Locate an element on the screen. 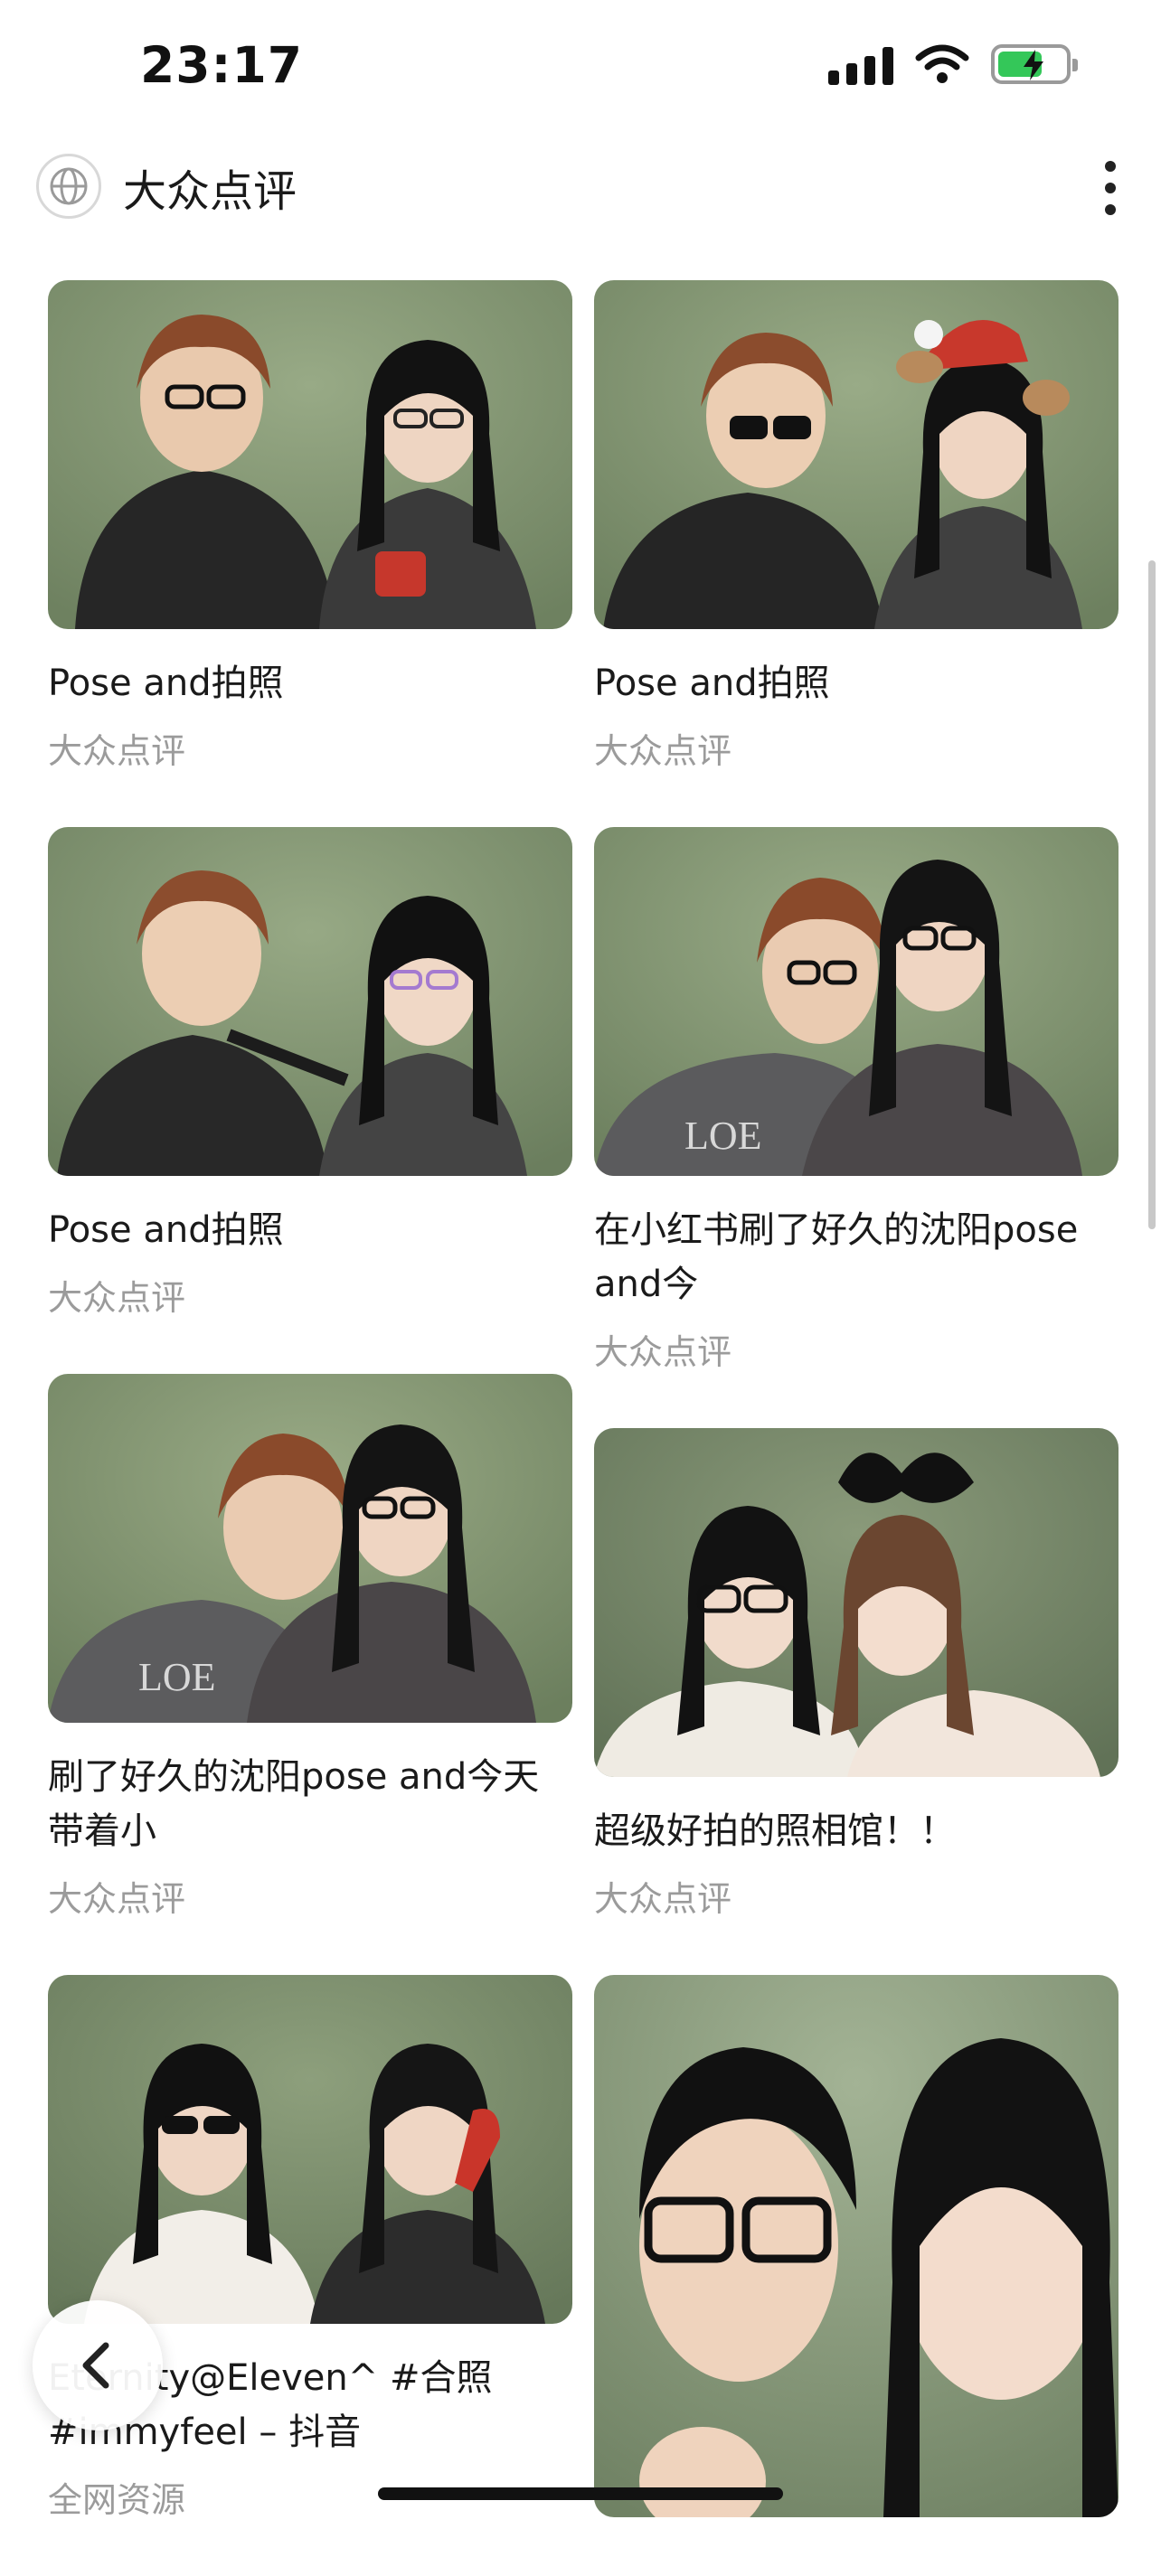  feed-card: LOE 在小红书刷了好久的沈阳pose and今 大众点评 is located at coordinates (856, 1100).